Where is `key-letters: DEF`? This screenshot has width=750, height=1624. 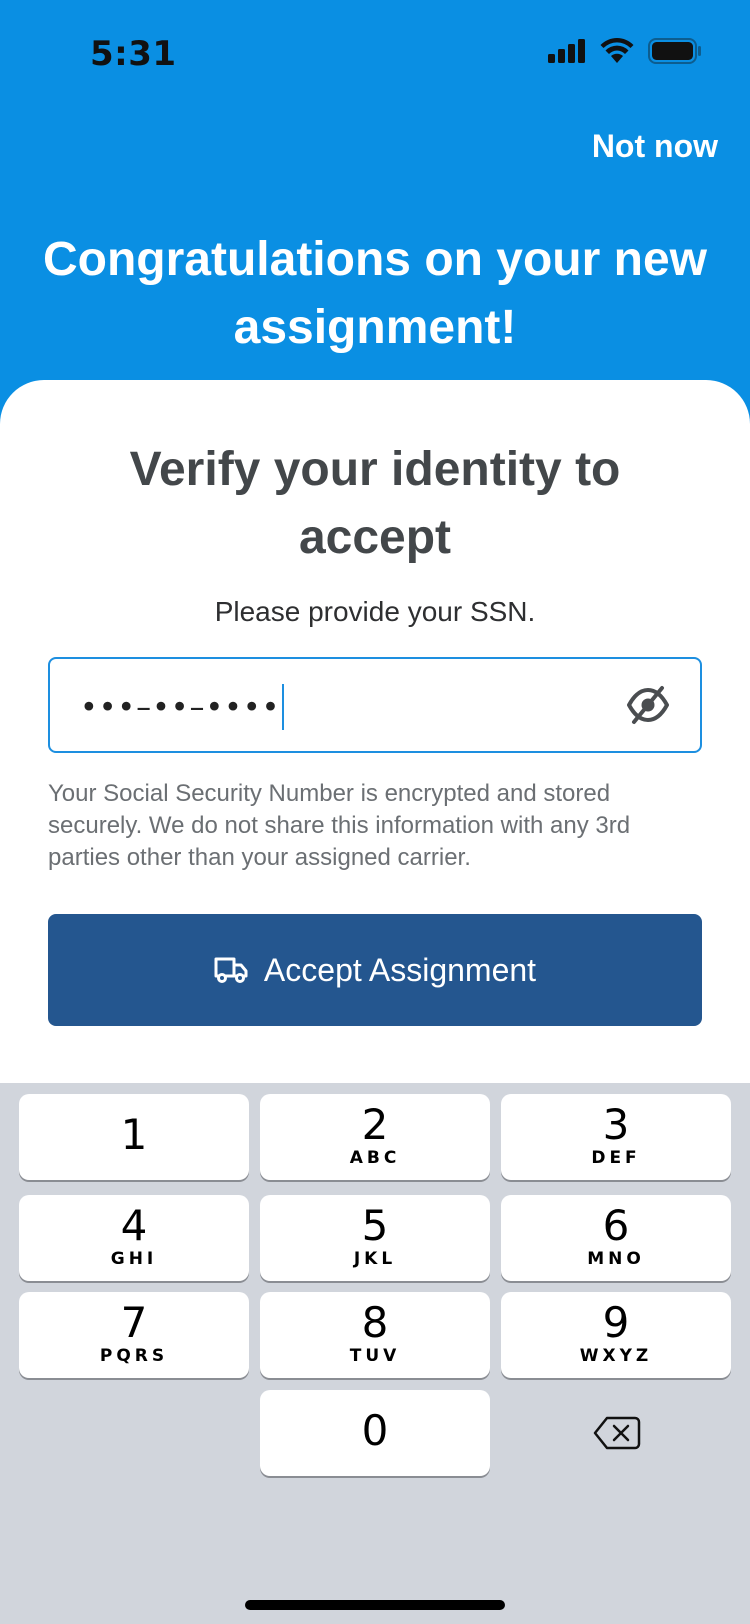 key-letters: DEF is located at coordinates (616, 1158).